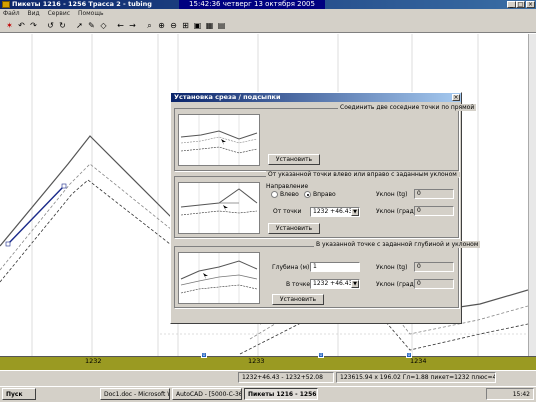  What do you see at coordinates (510, 394) in the screenshot?
I see `system-tray-clock: 15:42` at bounding box center [510, 394].